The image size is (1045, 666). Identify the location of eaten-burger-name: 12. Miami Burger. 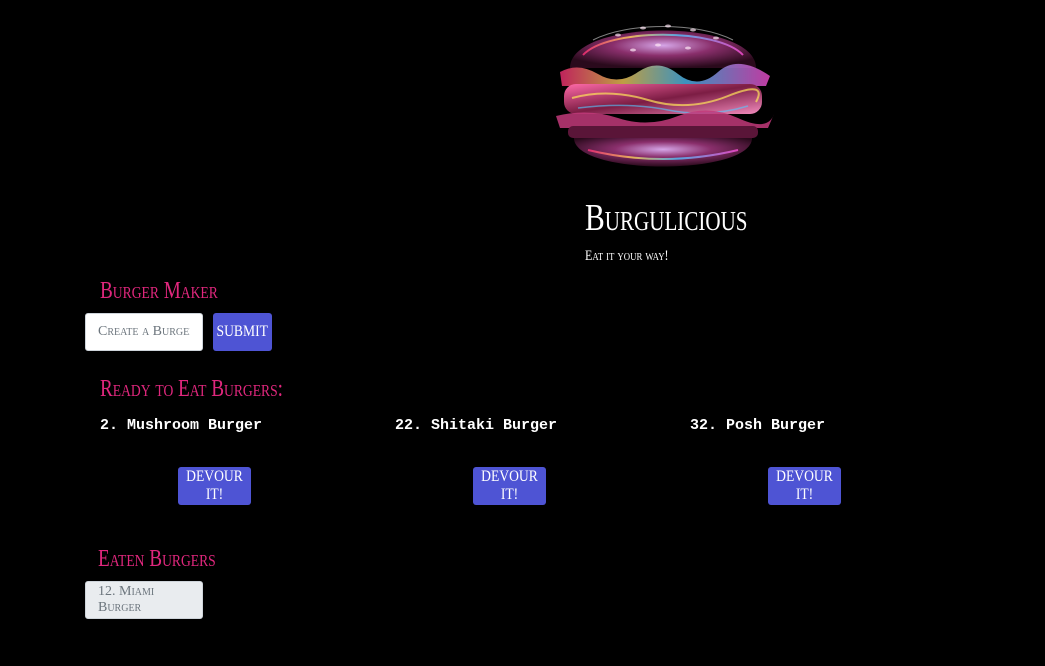
(126, 599).